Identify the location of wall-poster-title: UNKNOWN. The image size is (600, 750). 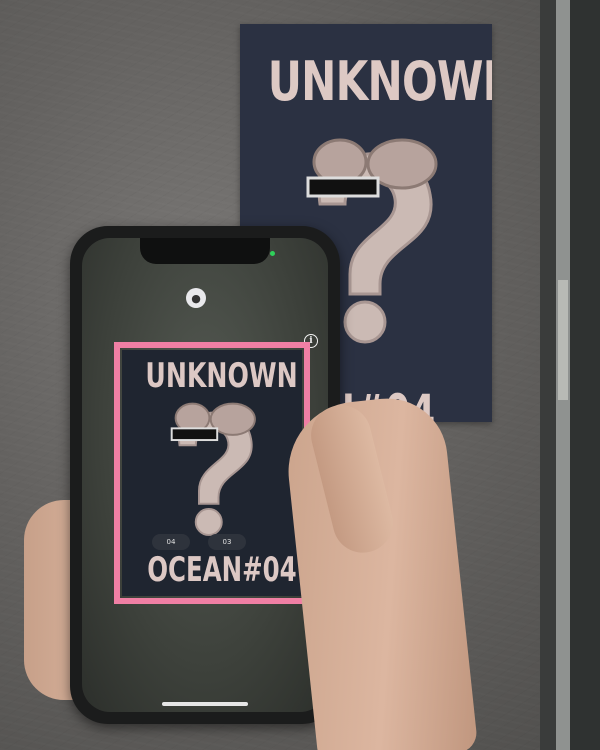
(379, 81).